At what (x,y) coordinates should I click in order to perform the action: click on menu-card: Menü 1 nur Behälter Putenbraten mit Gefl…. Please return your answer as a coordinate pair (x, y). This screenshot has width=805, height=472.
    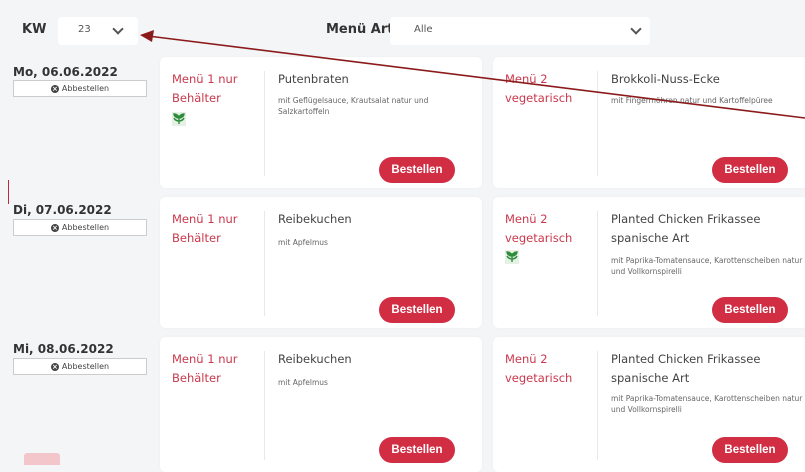
    Looking at the image, I should click on (321, 122).